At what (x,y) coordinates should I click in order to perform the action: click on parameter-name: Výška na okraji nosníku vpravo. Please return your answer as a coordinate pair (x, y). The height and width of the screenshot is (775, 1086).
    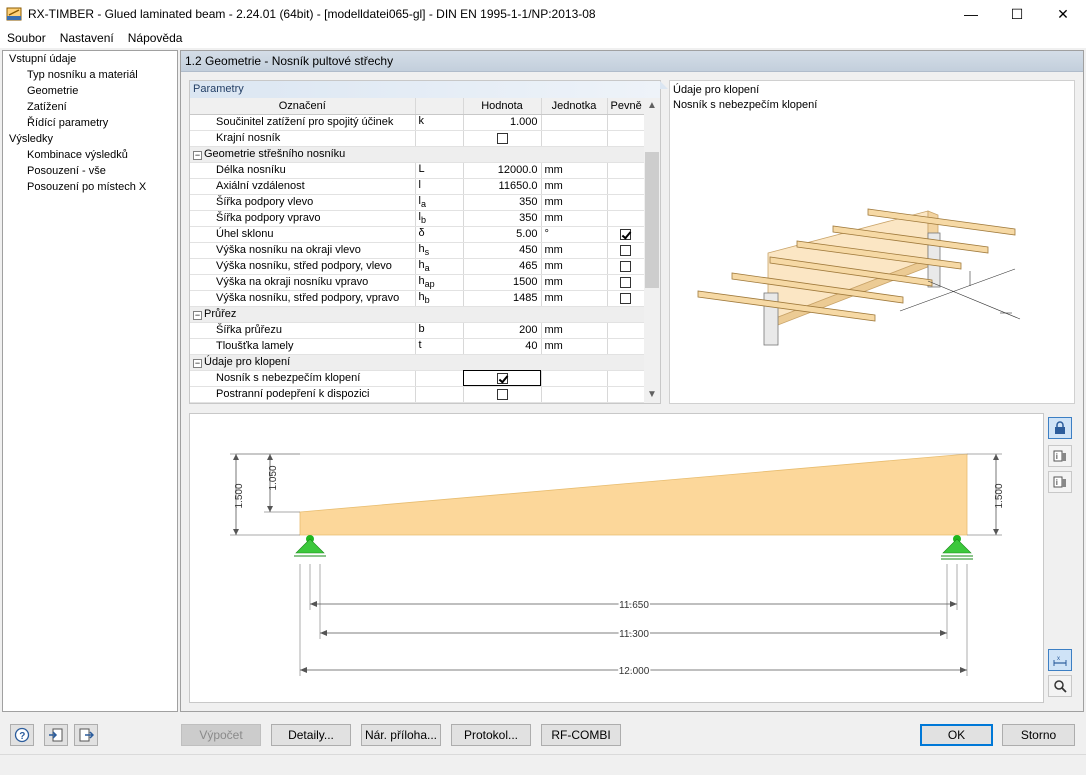
    Looking at the image, I should click on (303, 282).